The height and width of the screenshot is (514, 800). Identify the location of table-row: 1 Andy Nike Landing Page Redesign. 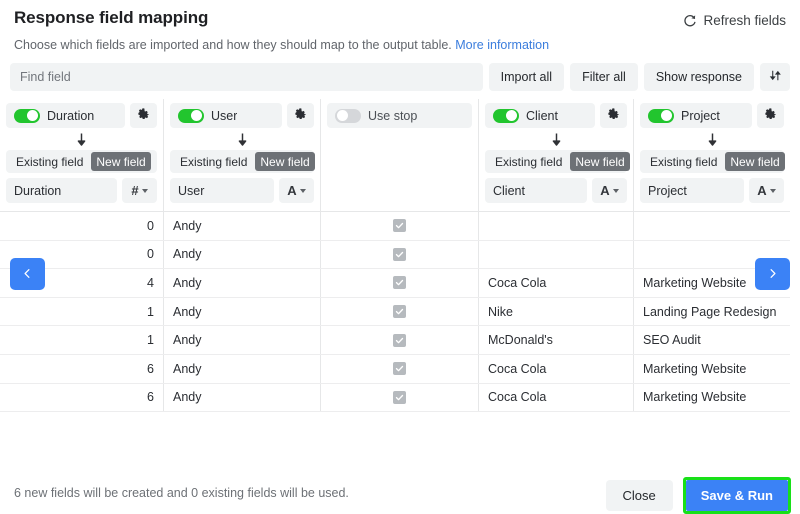
(395, 312).